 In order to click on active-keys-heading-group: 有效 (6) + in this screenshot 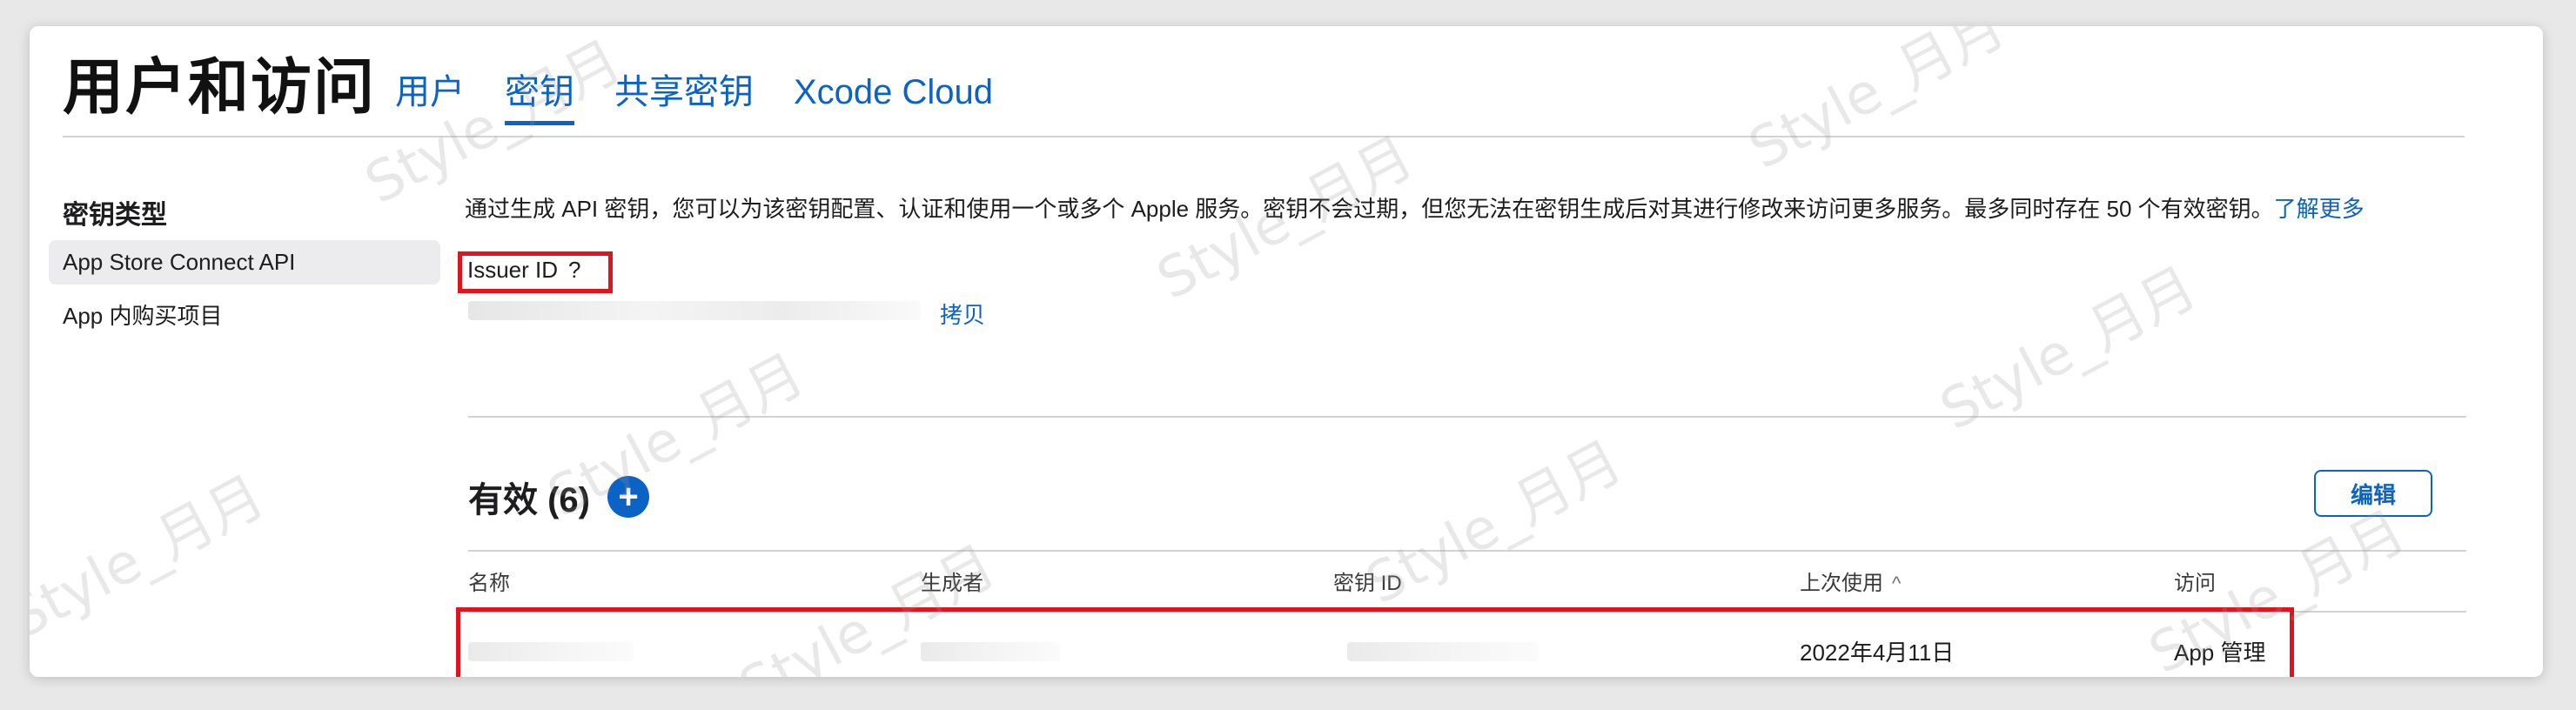, I will do `click(558, 497)`.